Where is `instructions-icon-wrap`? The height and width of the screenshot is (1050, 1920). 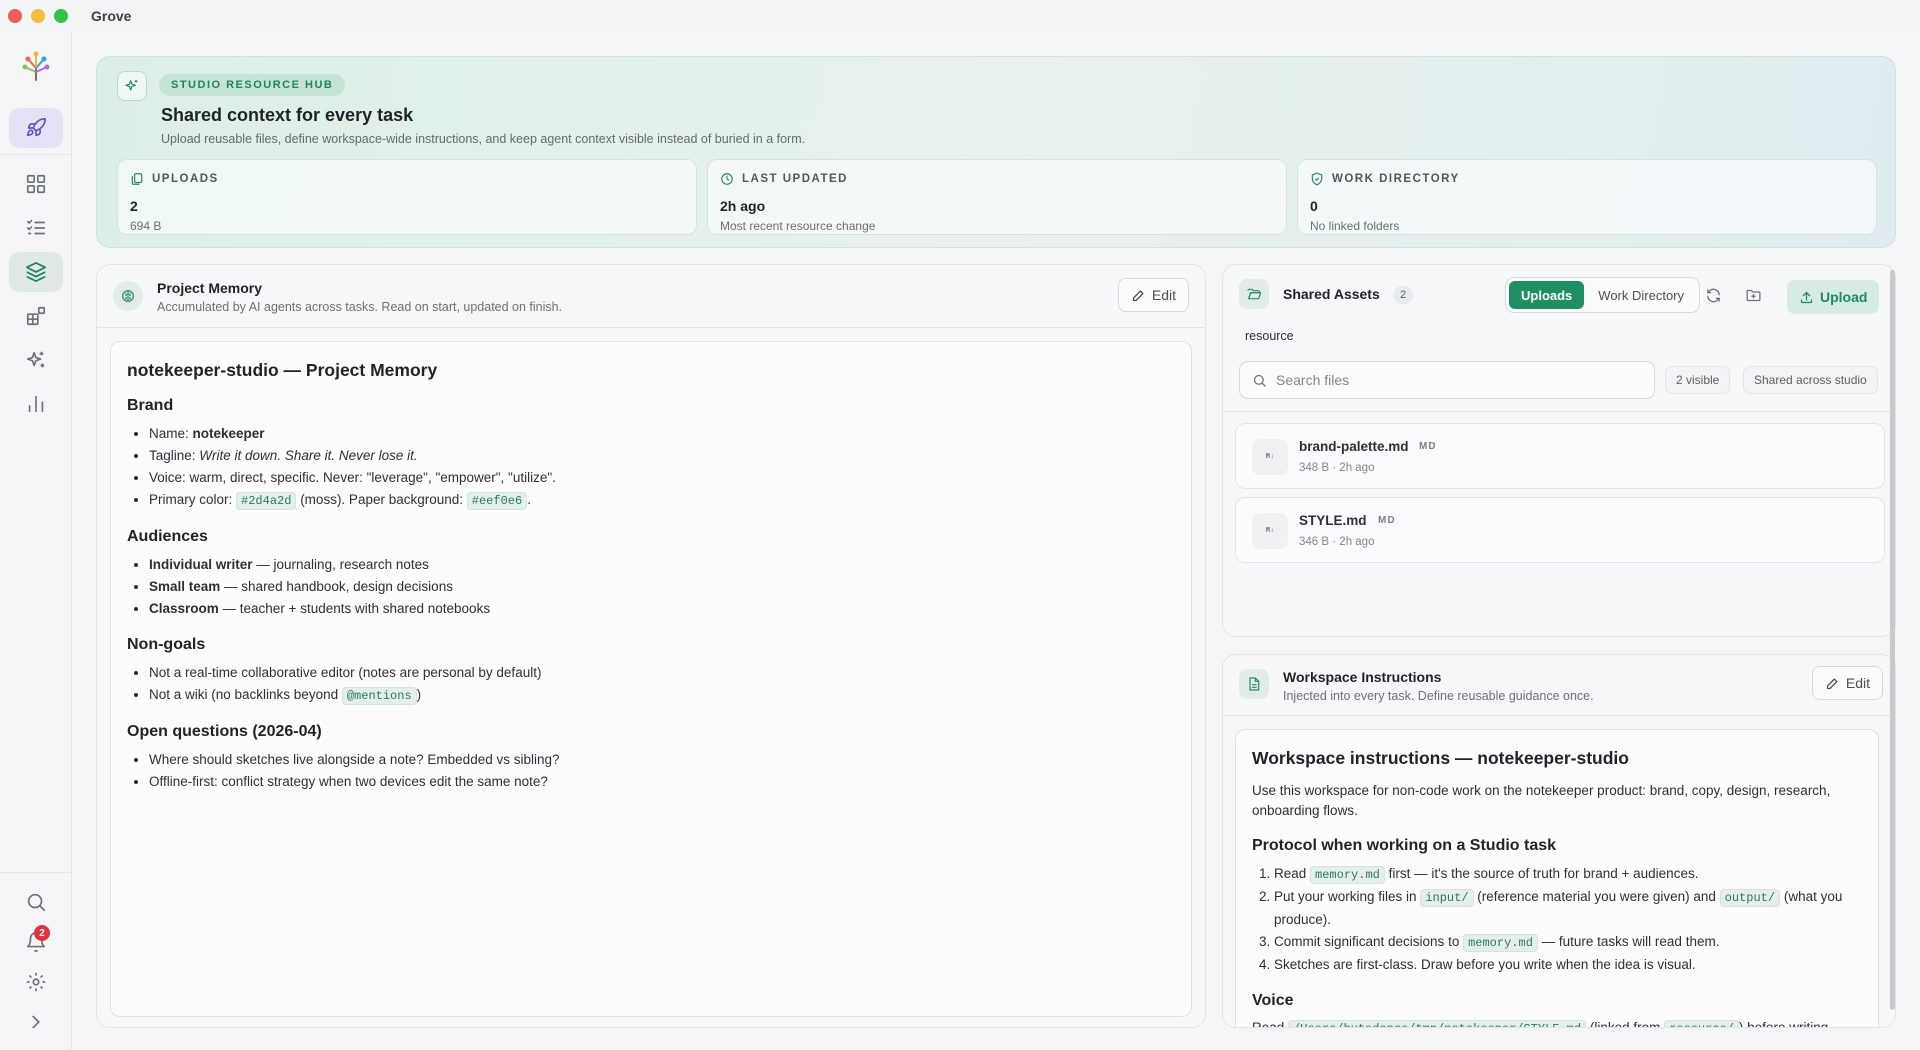
instructions-icon-wrap is located at coordinates (1254, 684).